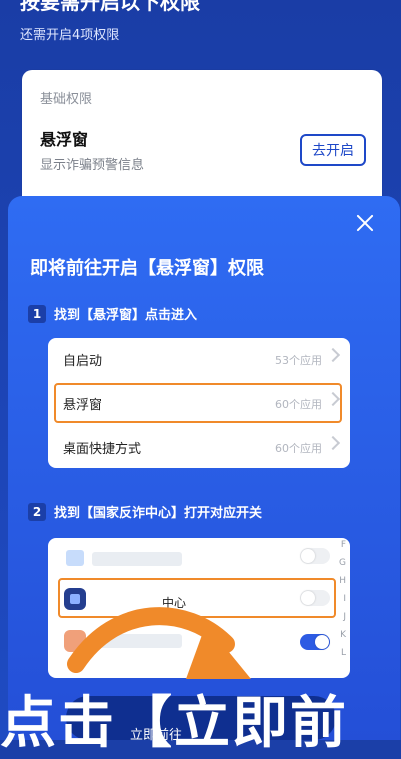 This screenshot has width=401, height=759. What do you see at coordinates (137, 559) in the screenshot?
I see `blurred-app-name` at bounding box center [137, 559].